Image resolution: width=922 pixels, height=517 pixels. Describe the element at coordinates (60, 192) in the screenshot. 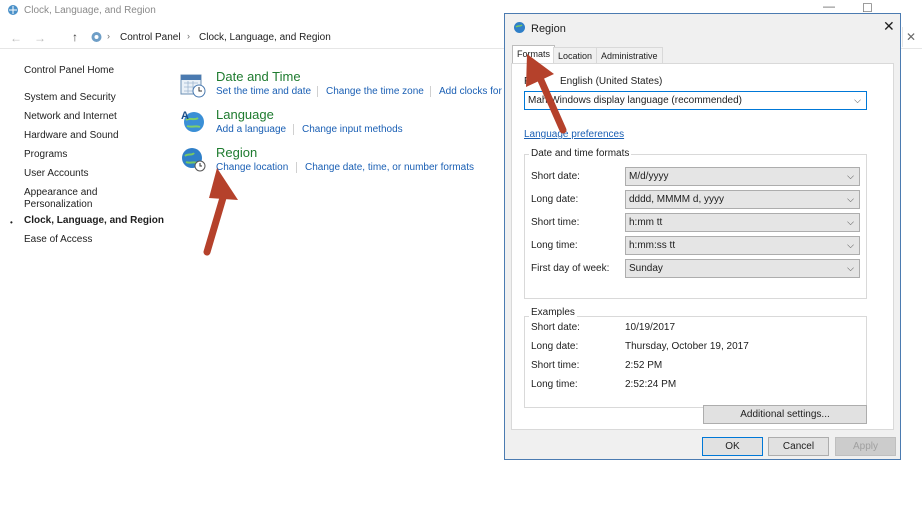

I see `sidebar-item-appearance: Appearance and` at that location.